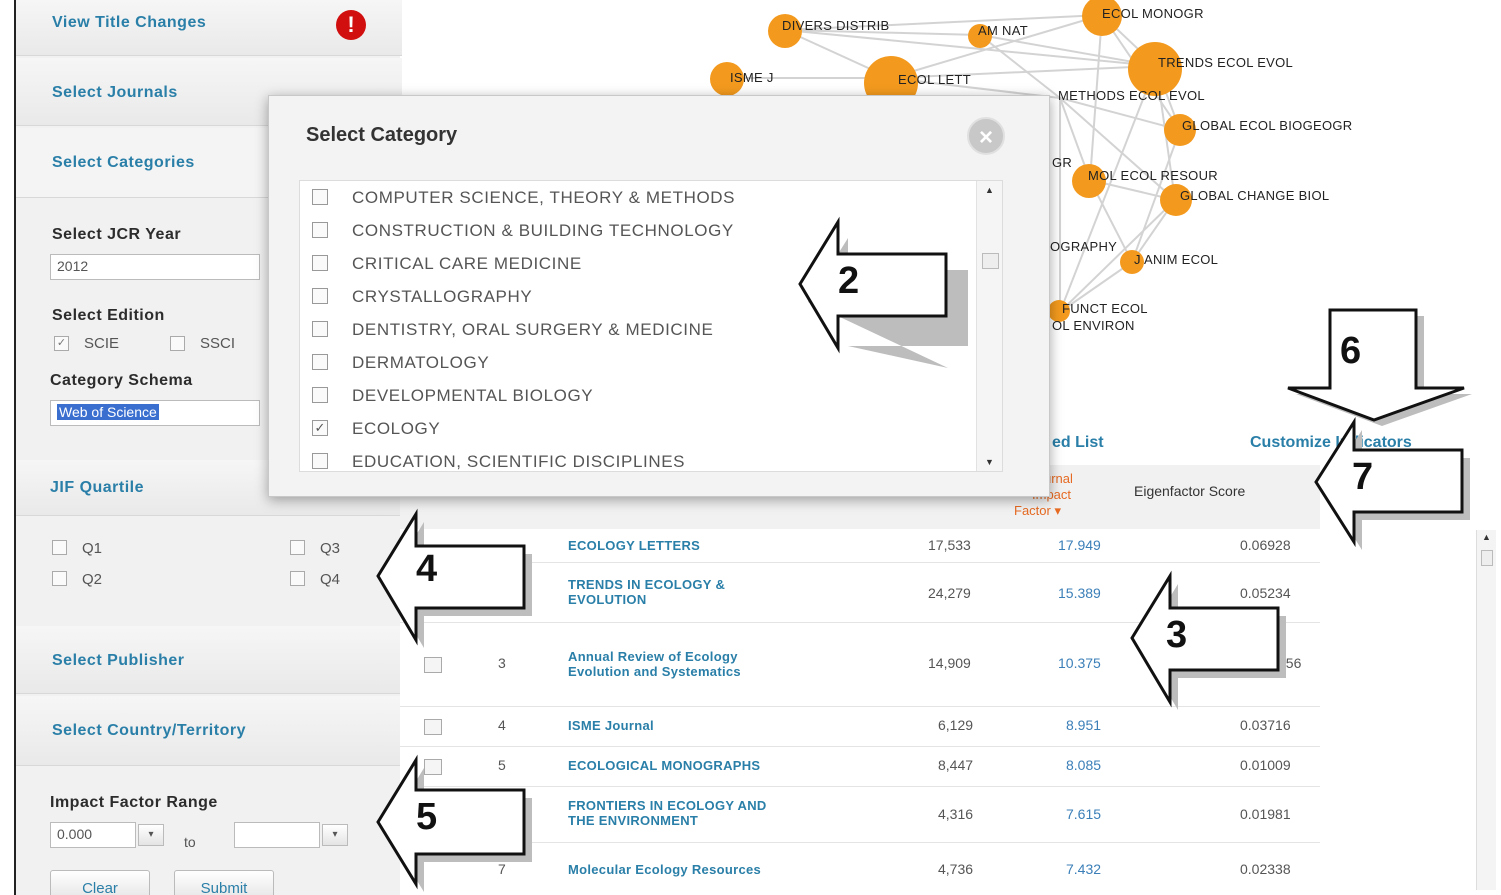  Describe the element at coordinates (1153, 175) in the screenshot. I see `graph-node-label: MOL ECOL RESOUR` at that location.